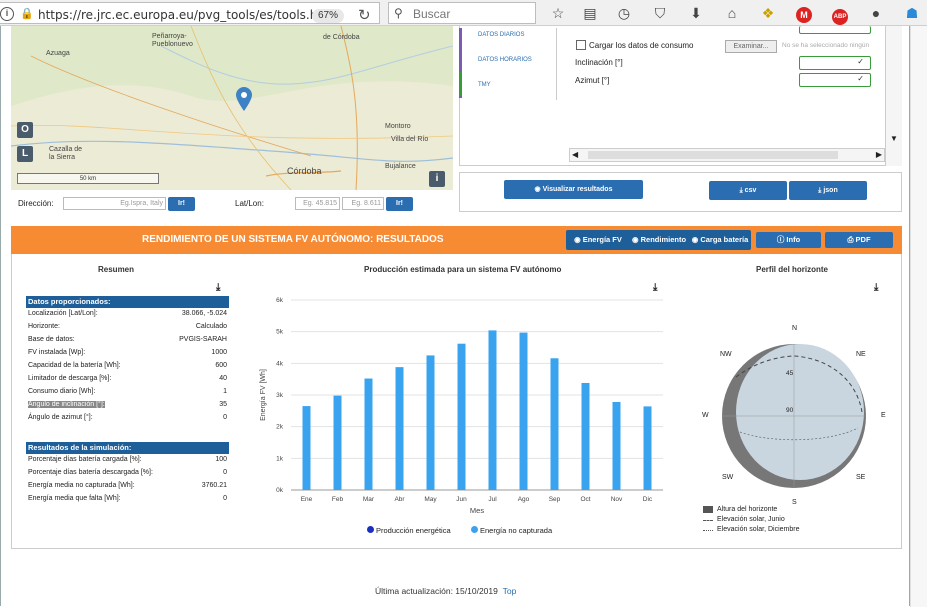 The height and width of the screenshot is (607, 927). I want to click on bar-jul, so click(492, 410).